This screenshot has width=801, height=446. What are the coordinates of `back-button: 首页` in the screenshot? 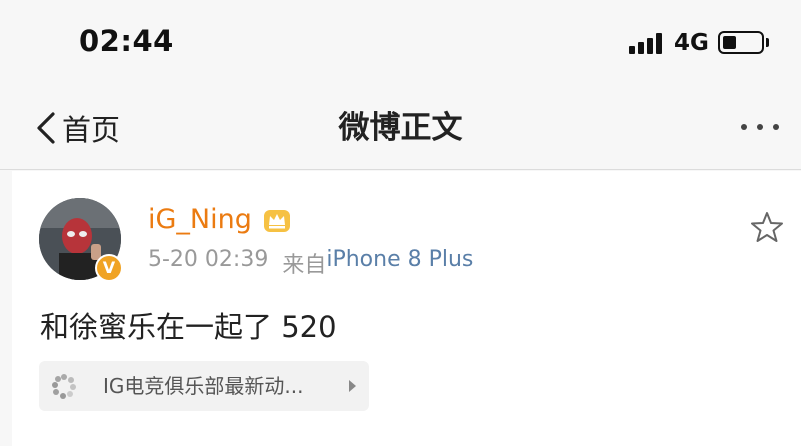 It's located at (76, 128).